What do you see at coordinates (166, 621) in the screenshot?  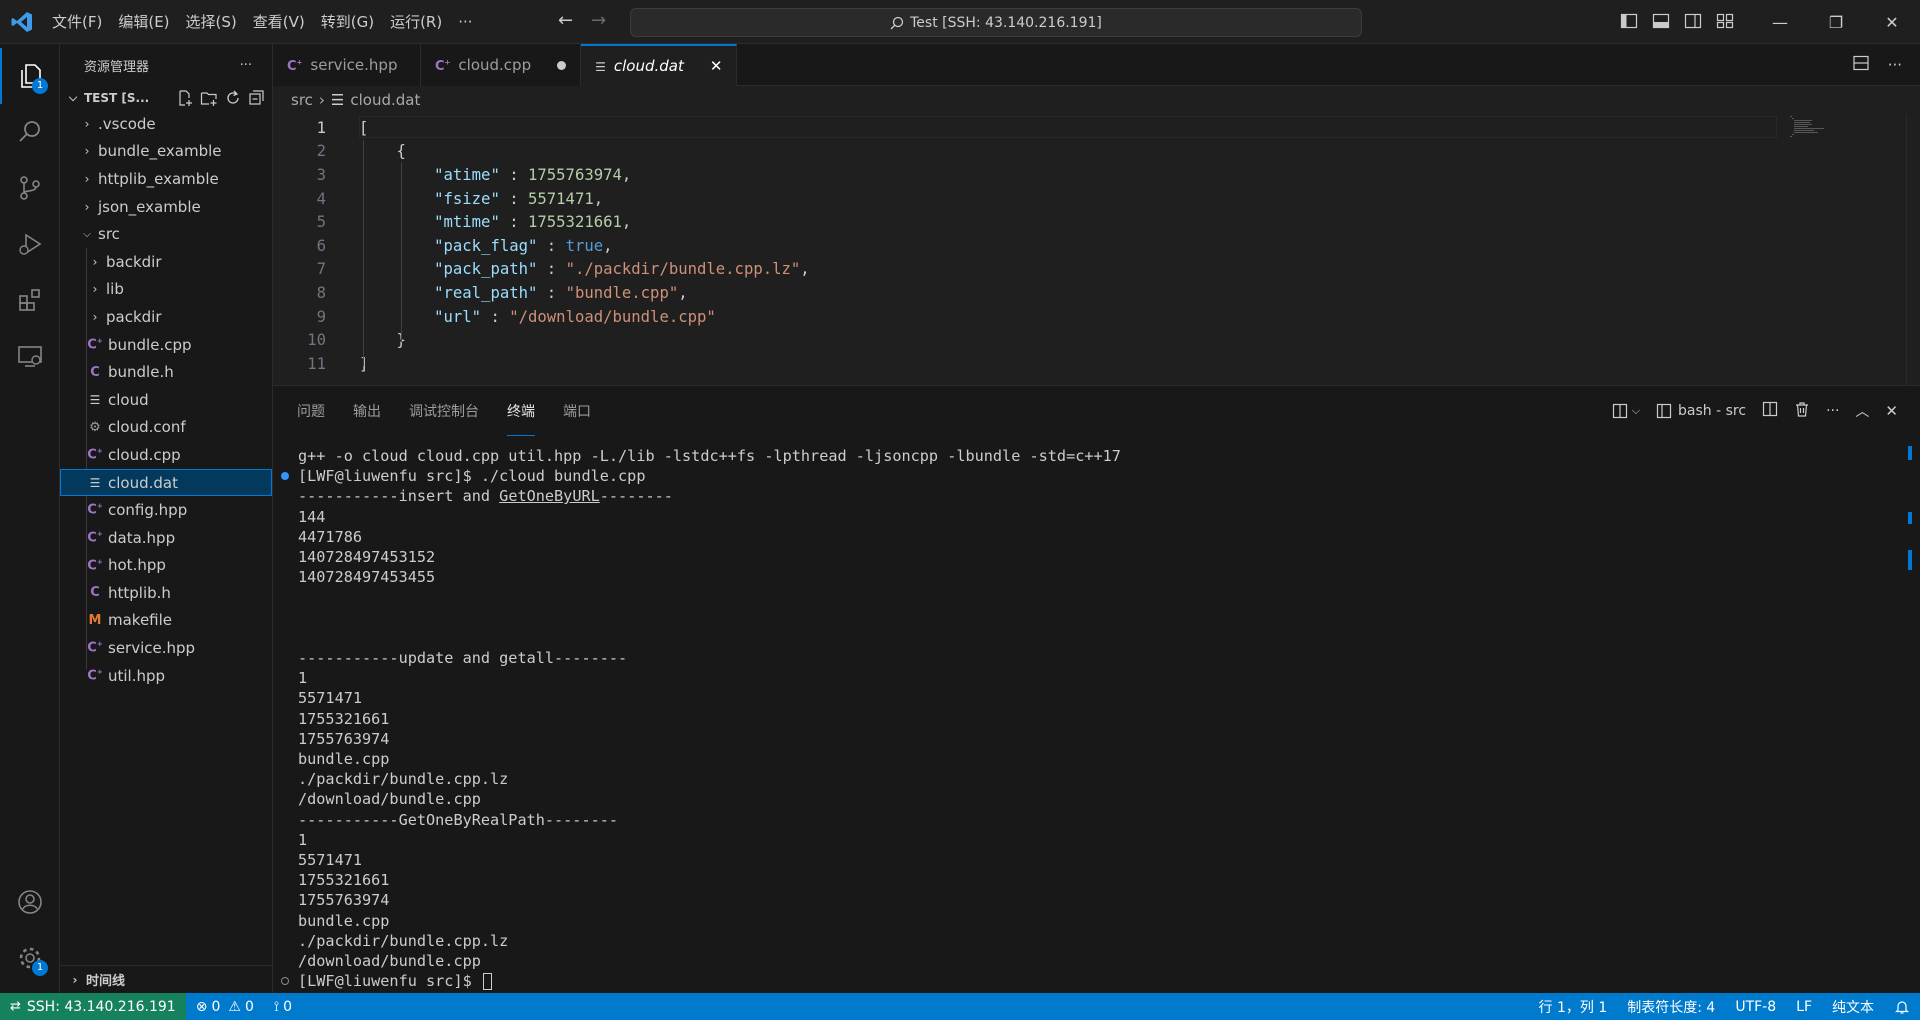 I see `tree-file: Mmakefile` at bounding box center [166, 621].